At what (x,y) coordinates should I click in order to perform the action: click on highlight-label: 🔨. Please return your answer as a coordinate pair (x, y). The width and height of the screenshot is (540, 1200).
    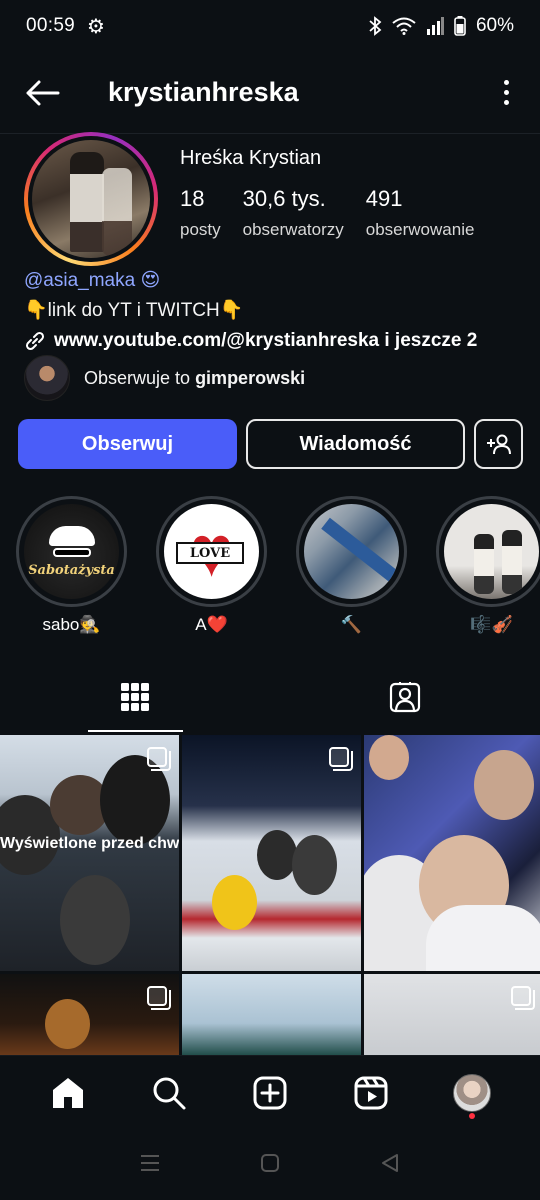
    Looking at the image, I should click on (351, 624).